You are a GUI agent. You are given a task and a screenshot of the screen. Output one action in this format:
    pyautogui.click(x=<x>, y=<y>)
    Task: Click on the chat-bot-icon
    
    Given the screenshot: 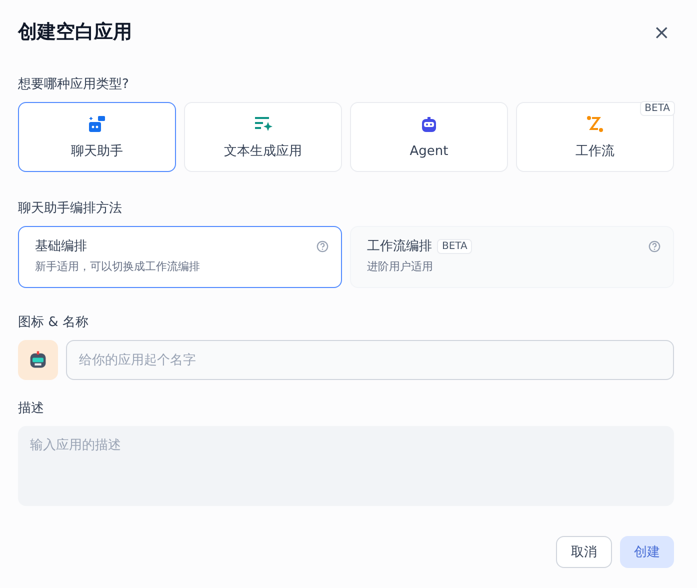 What is the action you would take?
    pyautogui.click(x=97, y=124)
    